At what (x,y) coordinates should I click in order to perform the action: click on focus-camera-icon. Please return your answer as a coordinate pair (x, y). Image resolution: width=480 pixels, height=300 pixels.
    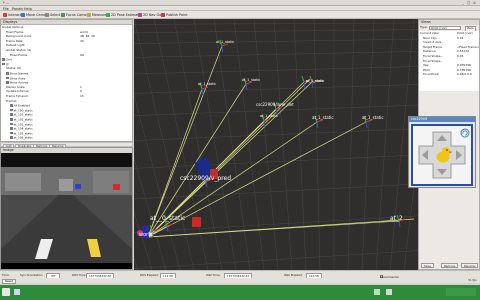
    Looking at the image, I should click on (63, 15).